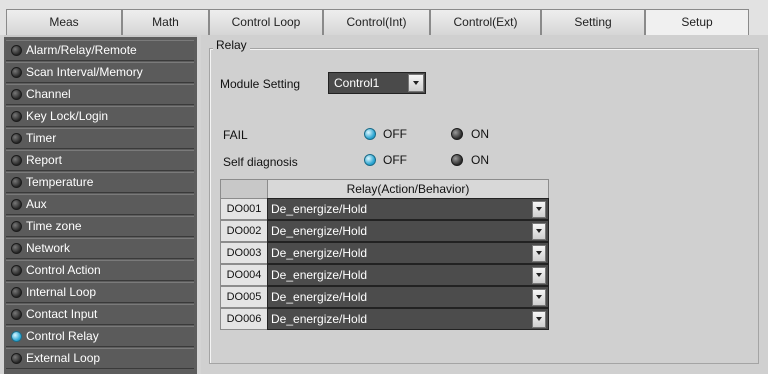 This screenshot has width=768, height=374. I want to click on sidebar-item-external-loop: External Loop, so click(100, 358).